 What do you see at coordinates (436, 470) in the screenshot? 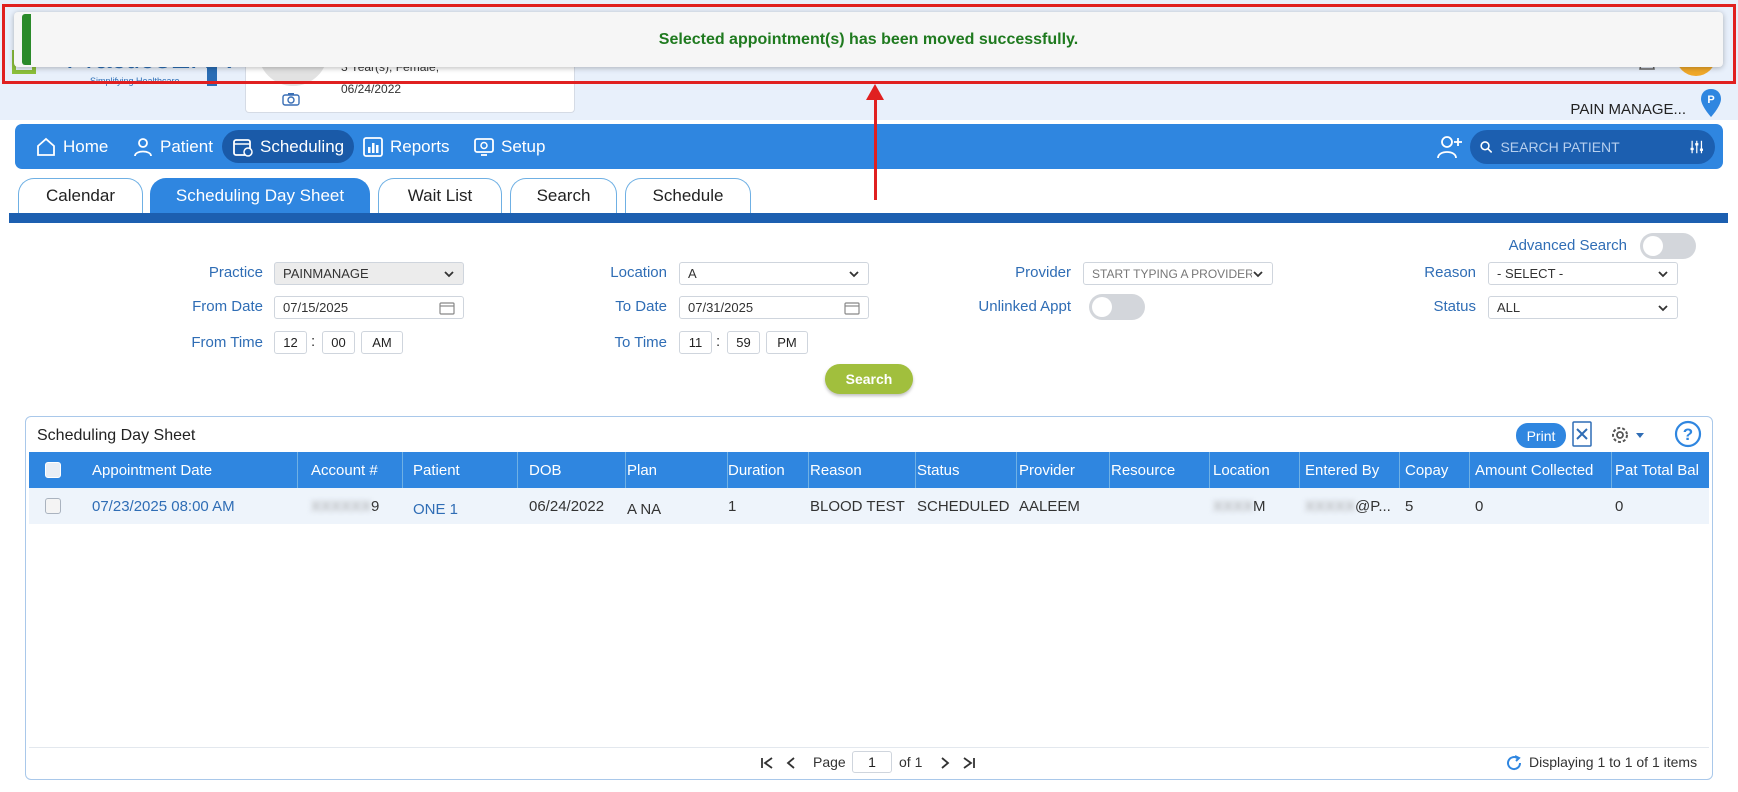
I see `col-patient: Patient` at bounding box center [436, 470].